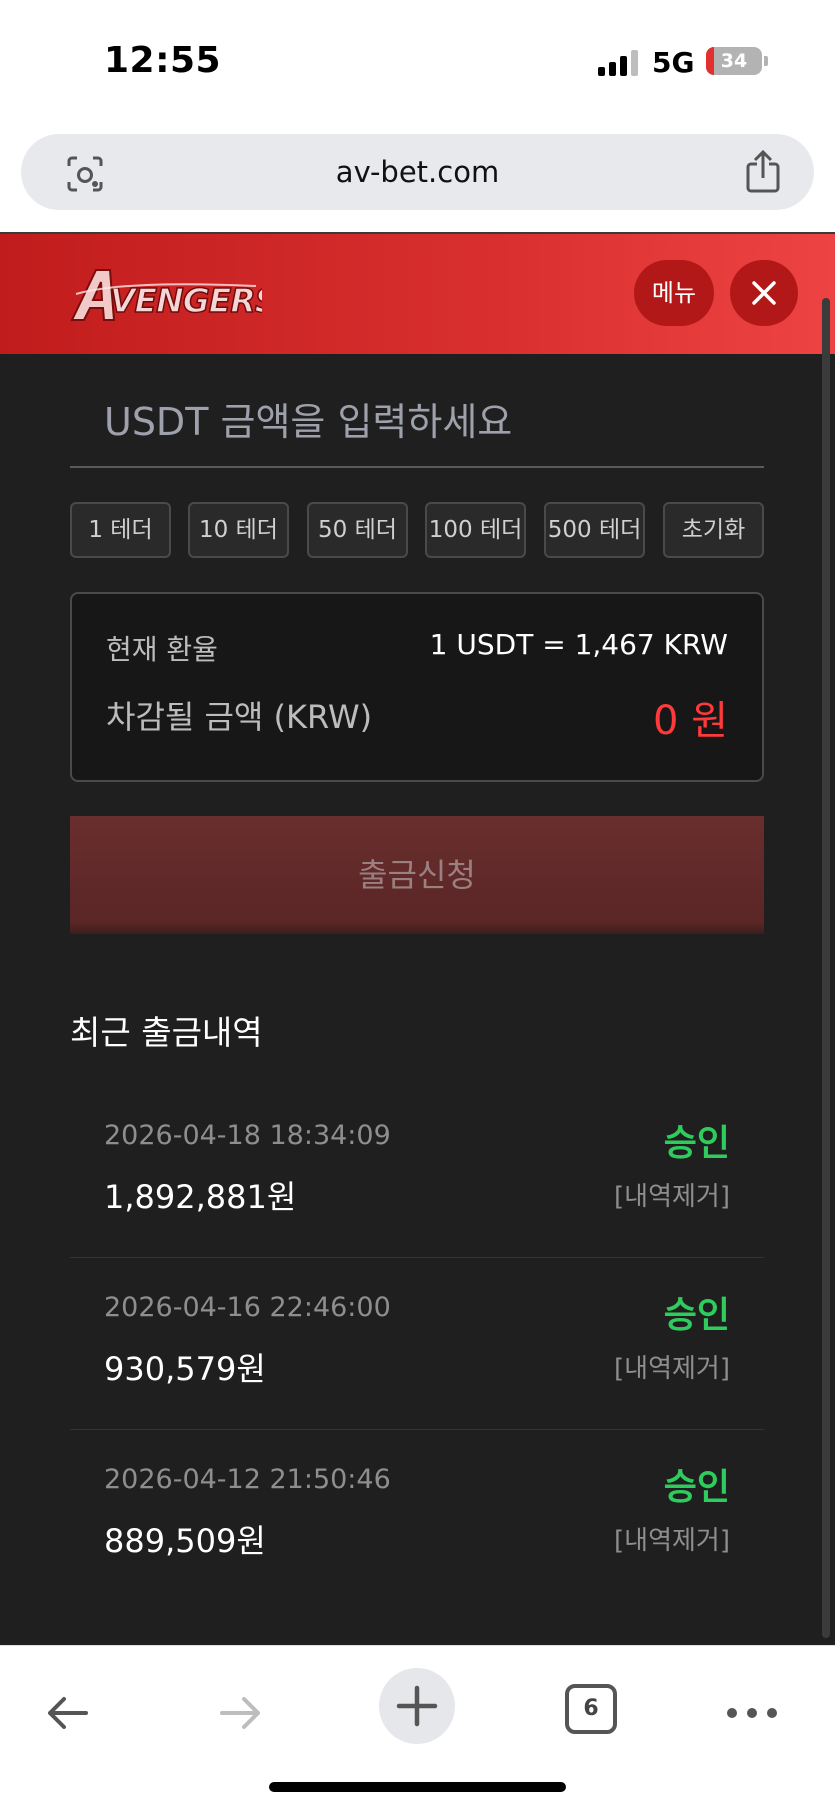  What do you see at coordinates (186, 300) in the screenshot?
I see `svg-text: VENGERS` at bounding box center [186, 300].